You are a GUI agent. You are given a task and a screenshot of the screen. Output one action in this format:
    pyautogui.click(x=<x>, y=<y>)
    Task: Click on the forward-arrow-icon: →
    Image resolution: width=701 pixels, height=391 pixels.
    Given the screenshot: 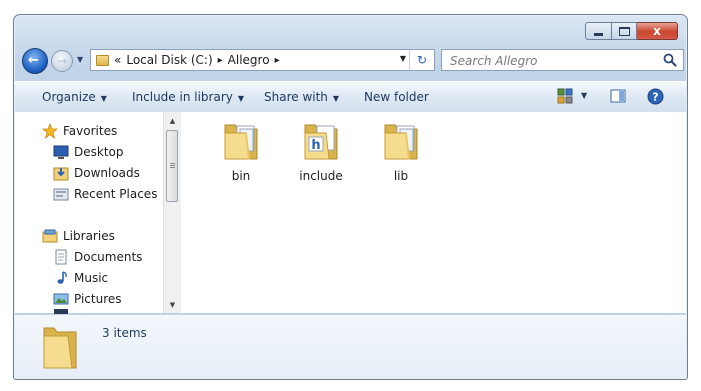 What is the action you would take?
    pyautogui.click(x=62, y=61)
    